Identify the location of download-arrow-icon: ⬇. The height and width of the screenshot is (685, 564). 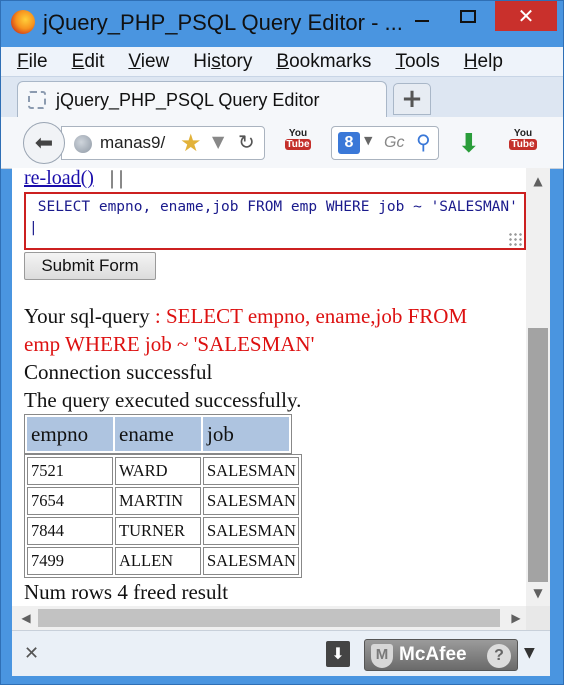
(469, 144).